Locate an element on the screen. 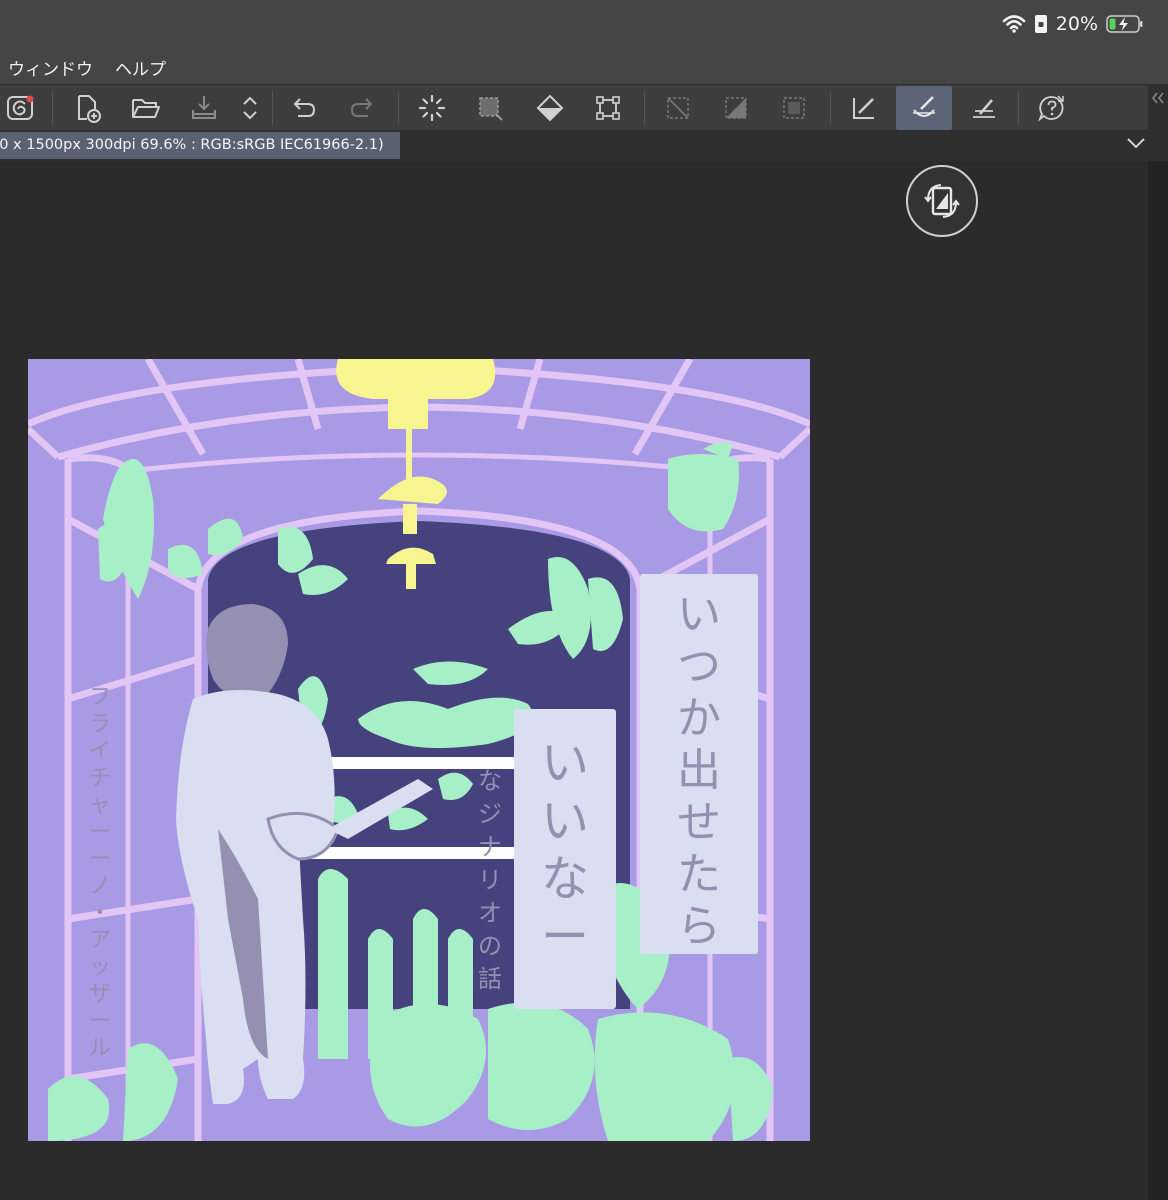 Image resolution: width=1168 pixels, height=1200 pixels. scroll-toolbar-button is located at coordinates (250, 108).